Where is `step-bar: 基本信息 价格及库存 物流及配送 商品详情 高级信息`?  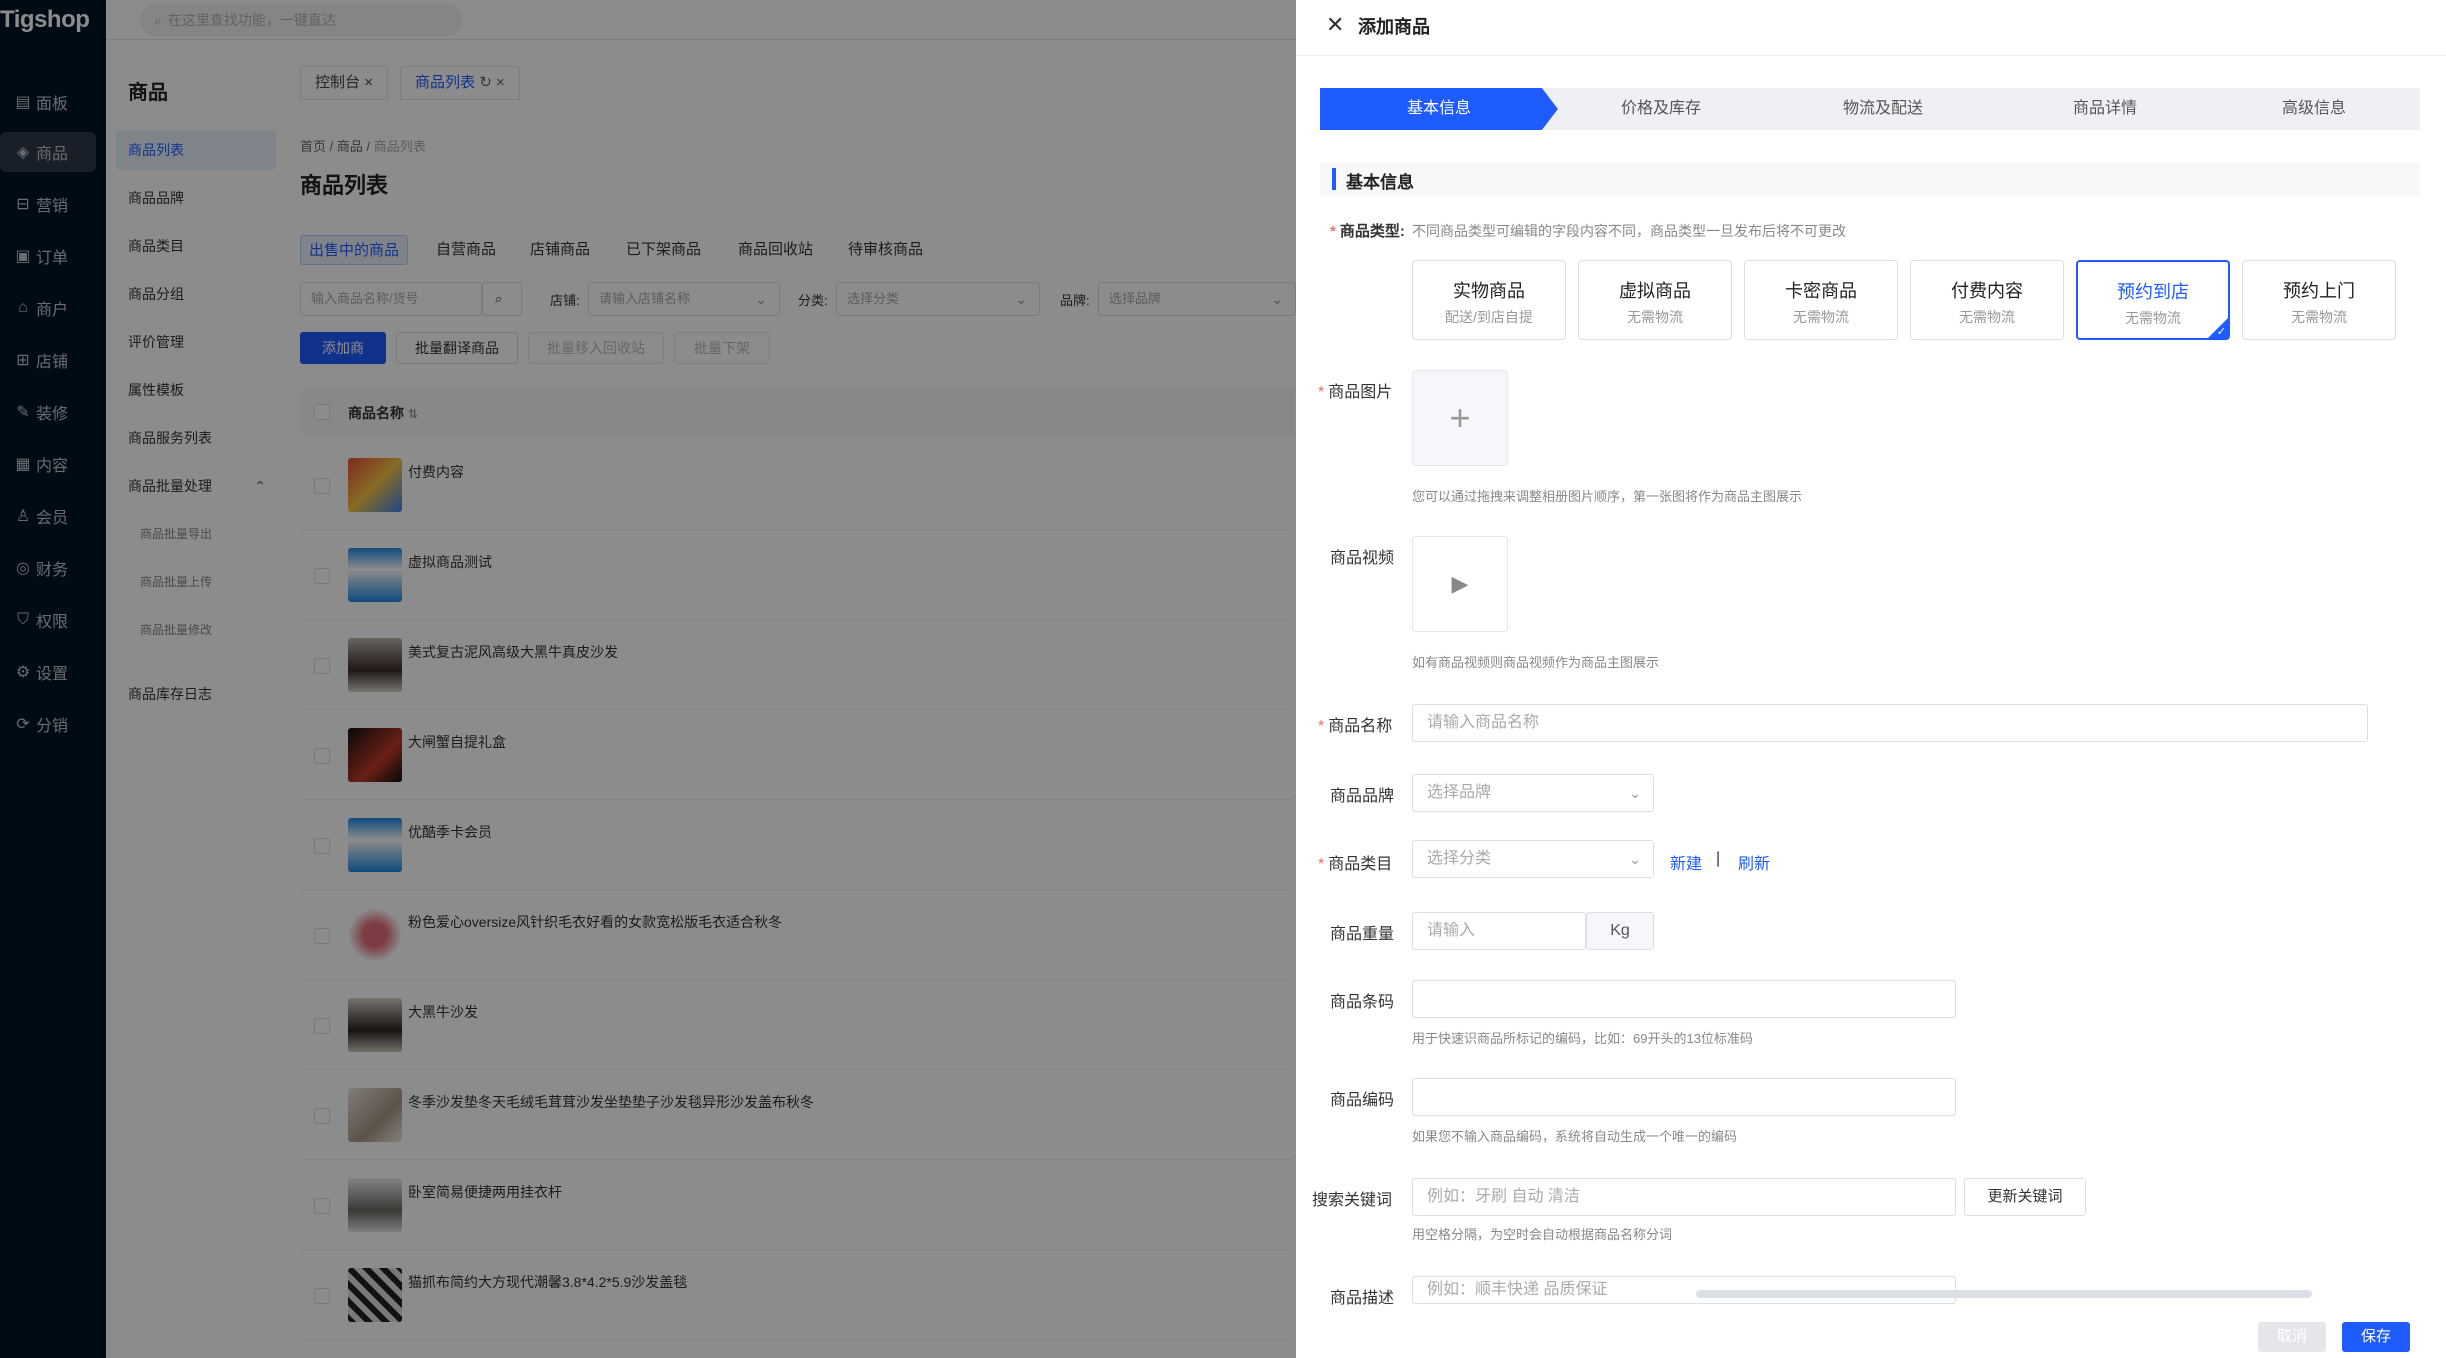
step-bar: 基本信息 价格及库存 物流及配送 商品详情 高级信息 is located at coordinates (1870, 109).